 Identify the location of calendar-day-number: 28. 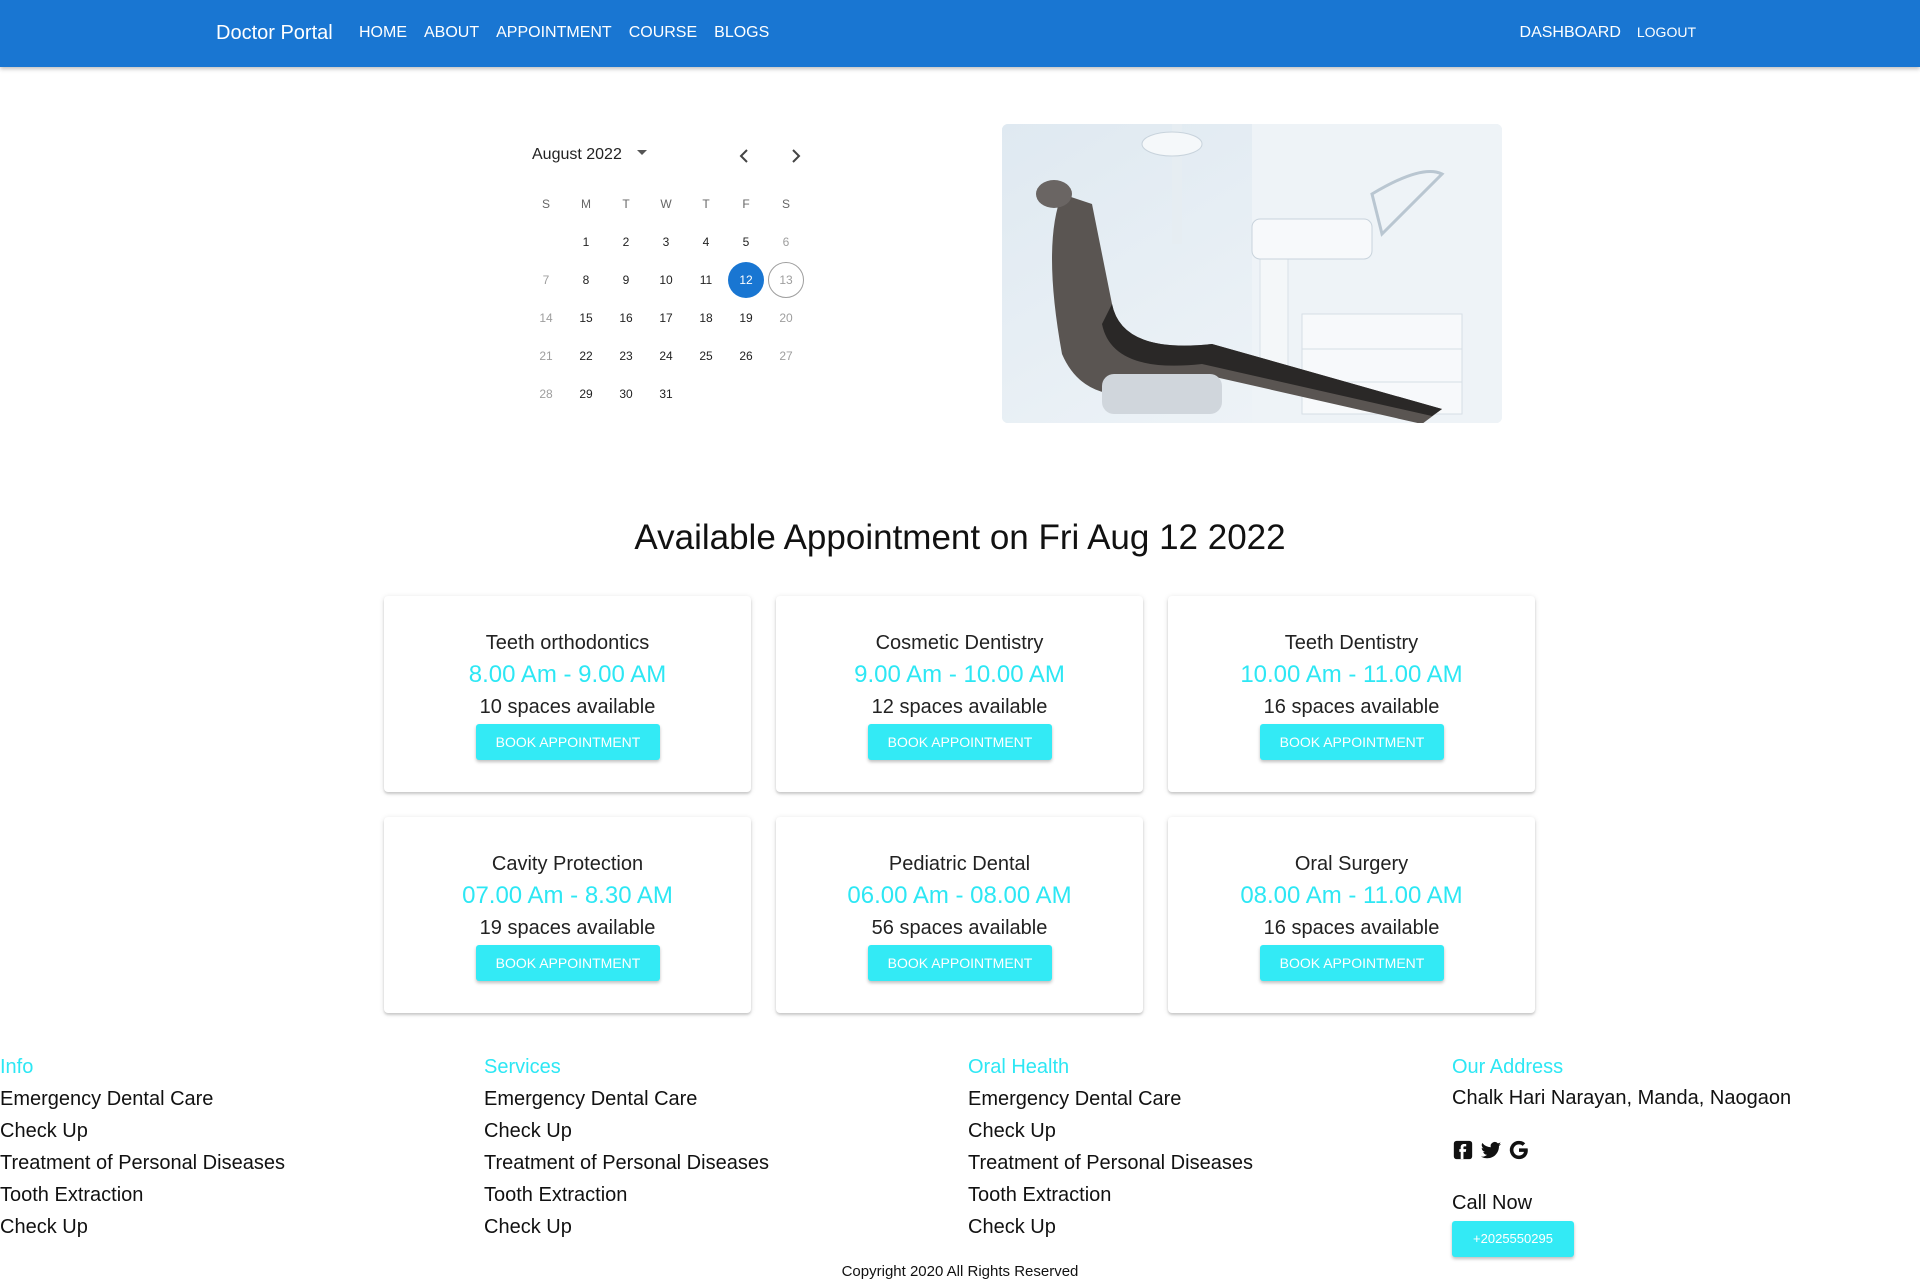
(546, 394).